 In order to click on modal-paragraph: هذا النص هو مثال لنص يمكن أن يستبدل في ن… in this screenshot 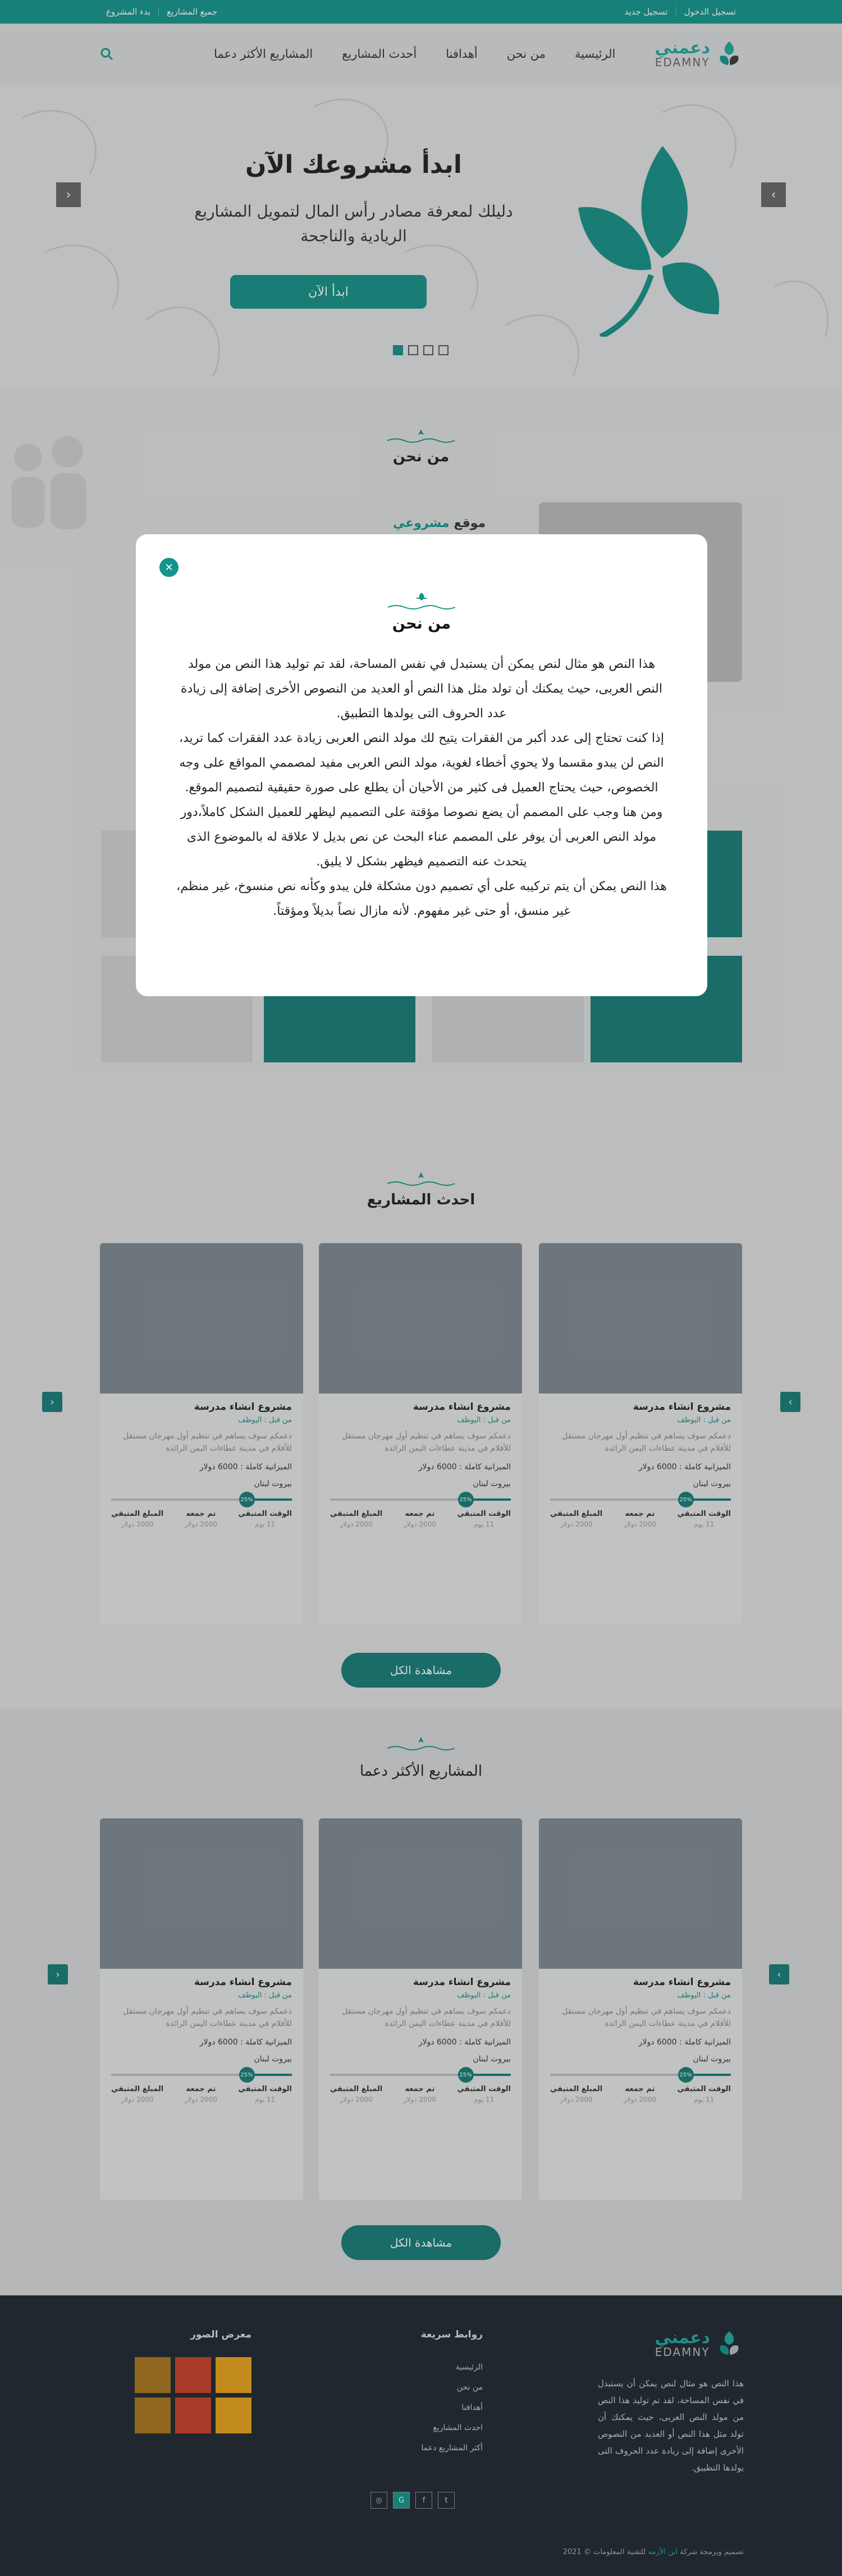, I will do `click(421, 689)`.